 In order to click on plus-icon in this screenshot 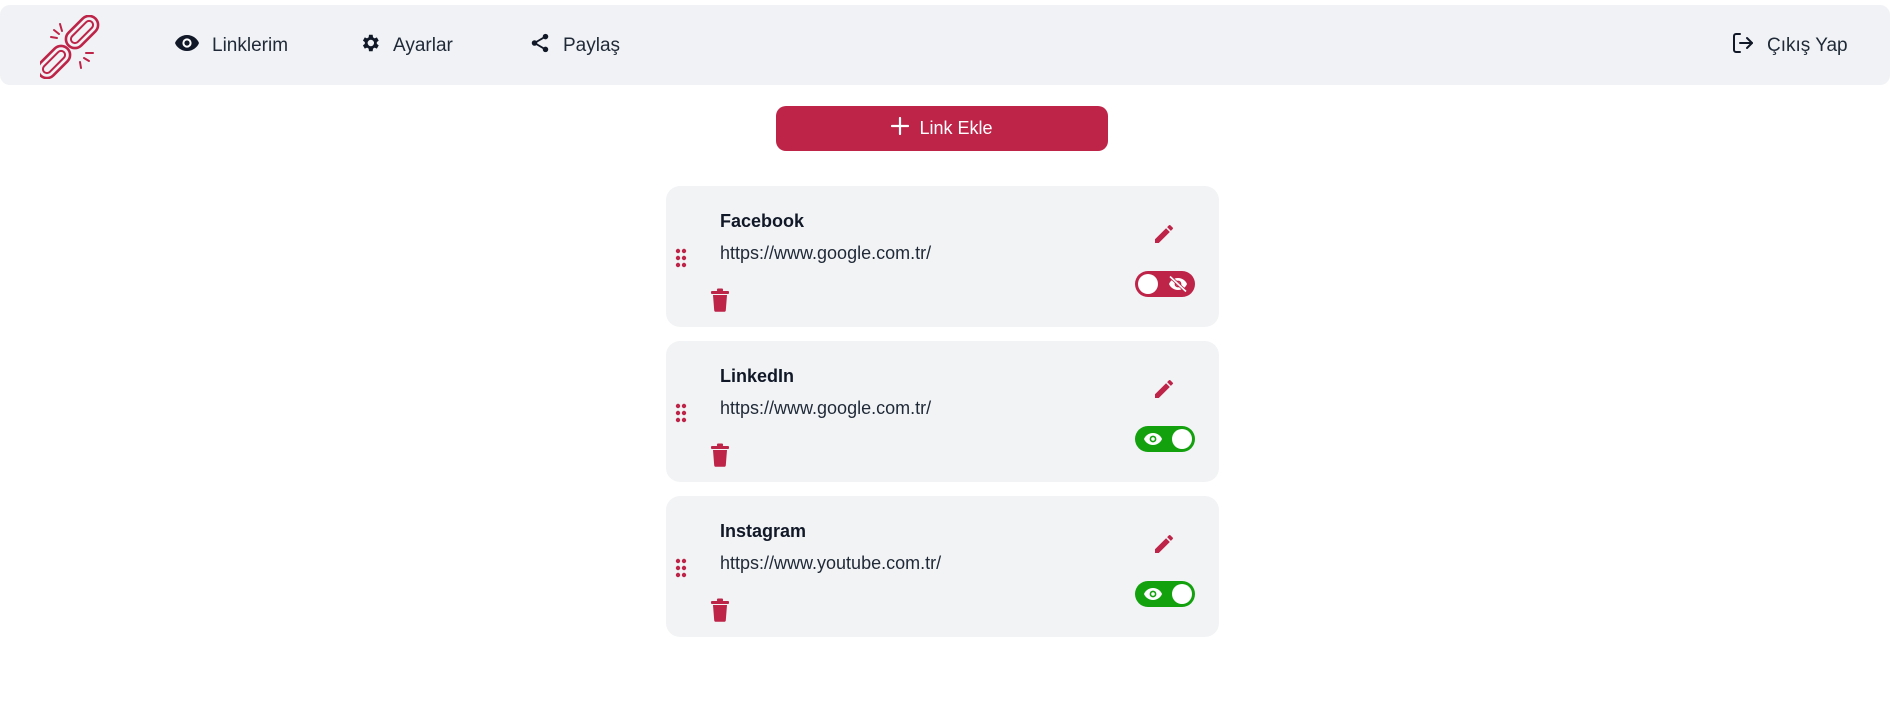, I will do `click(905, 128)`.